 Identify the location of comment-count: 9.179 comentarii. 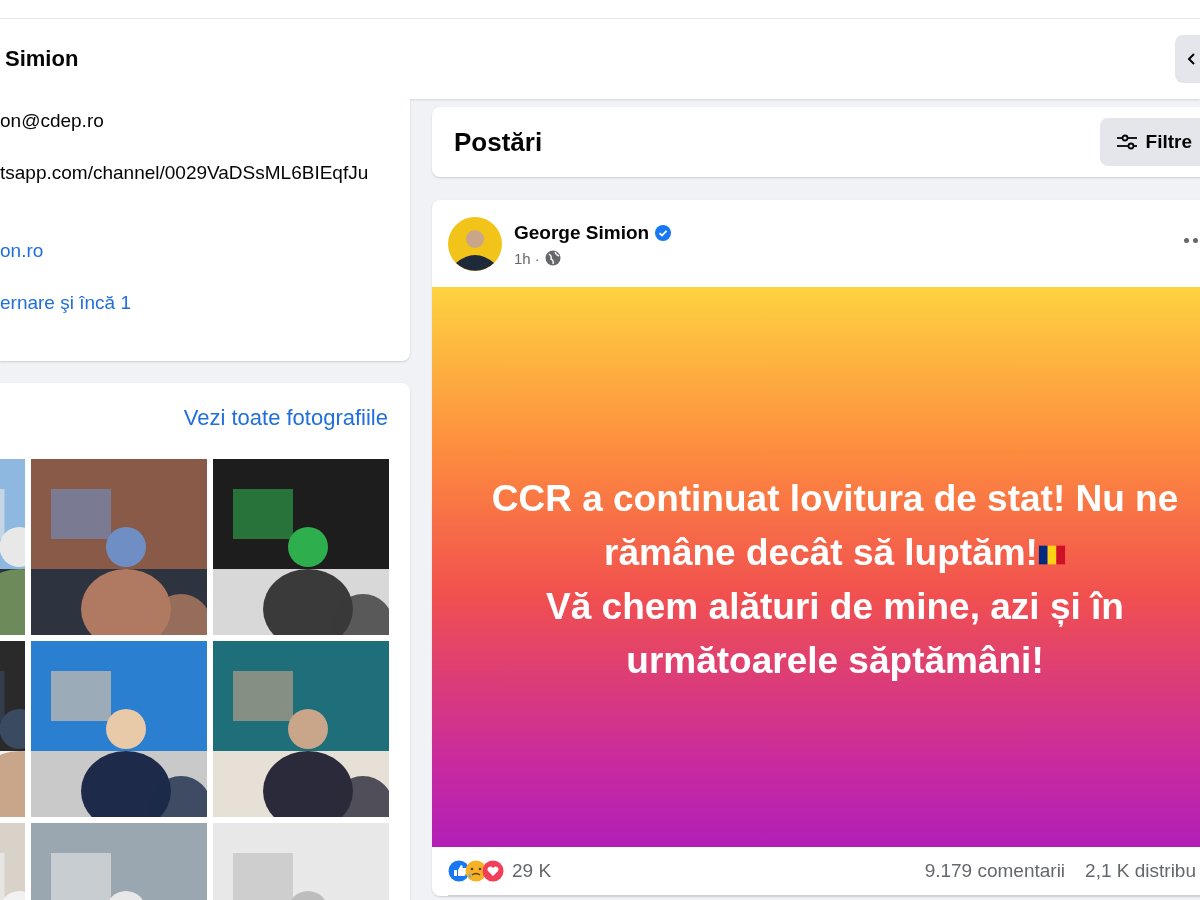
(995, 871).